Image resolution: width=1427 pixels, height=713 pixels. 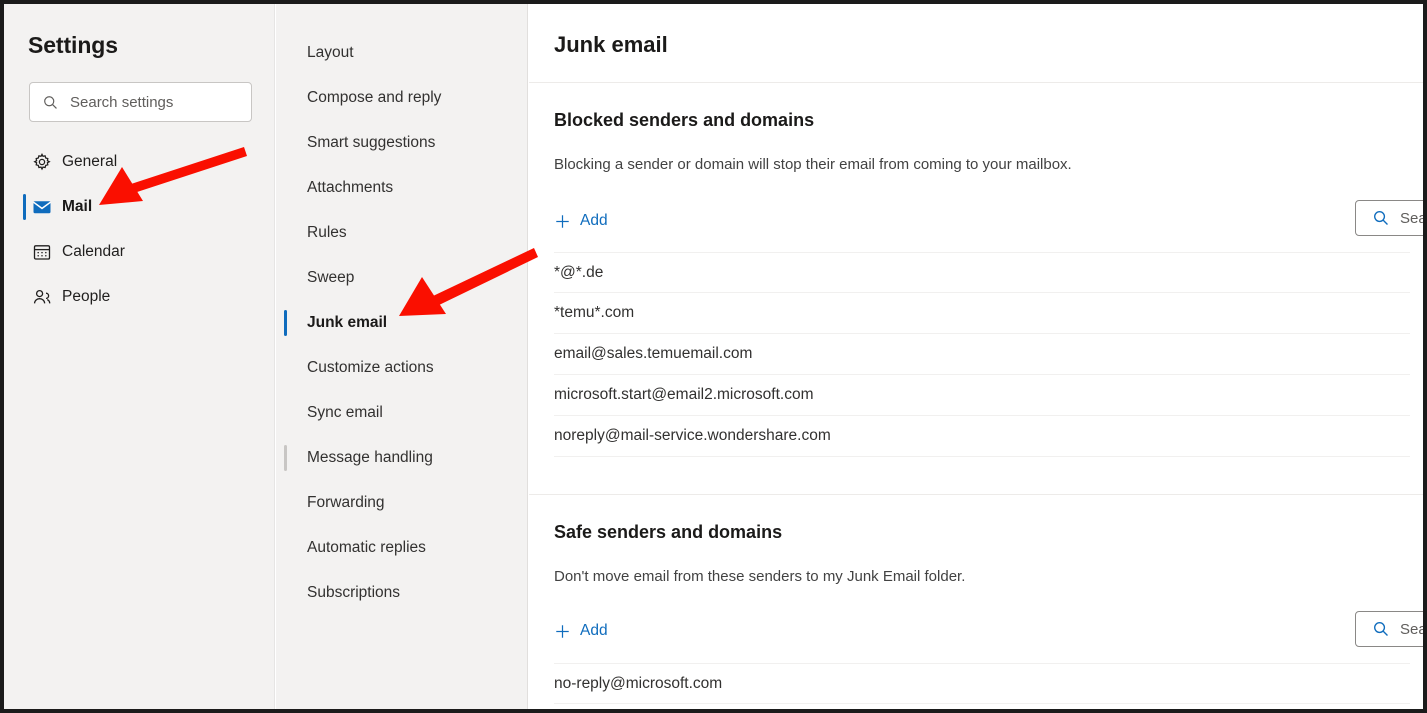 What do you see at coordinates (93, 251) in the screenshot?
I see `sidebar-item-label: Calendar` at bounding box center [93, 251].